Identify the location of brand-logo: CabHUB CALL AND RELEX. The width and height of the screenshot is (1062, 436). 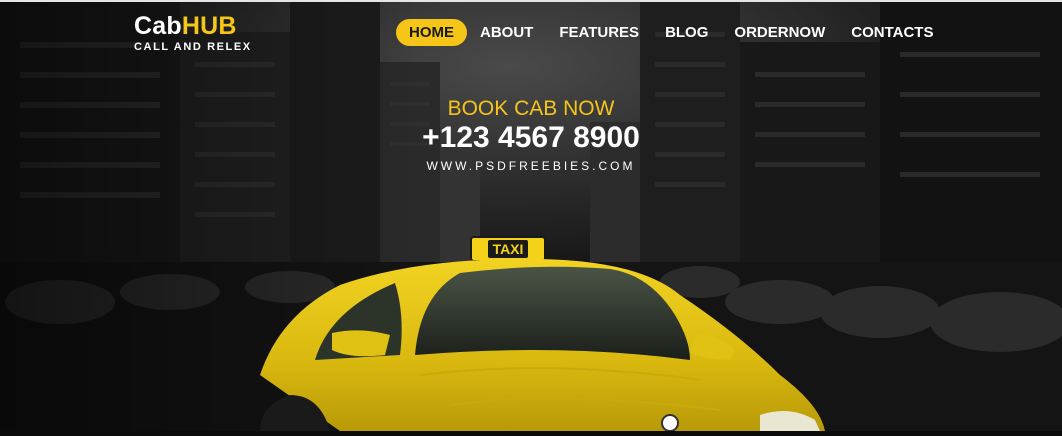
(193, 32).